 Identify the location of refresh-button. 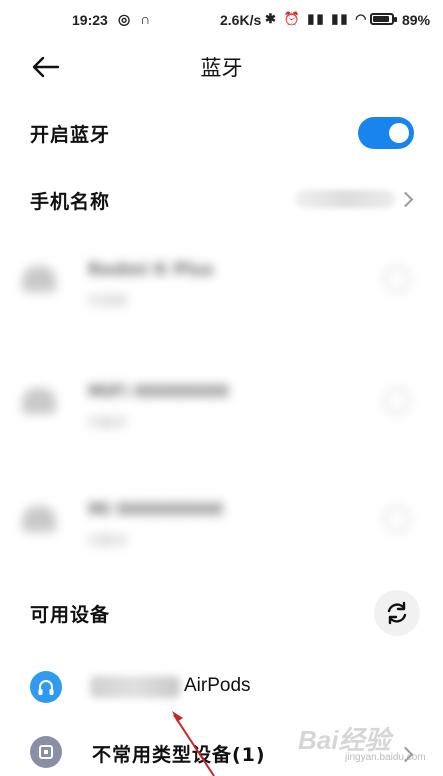
(397, 613).